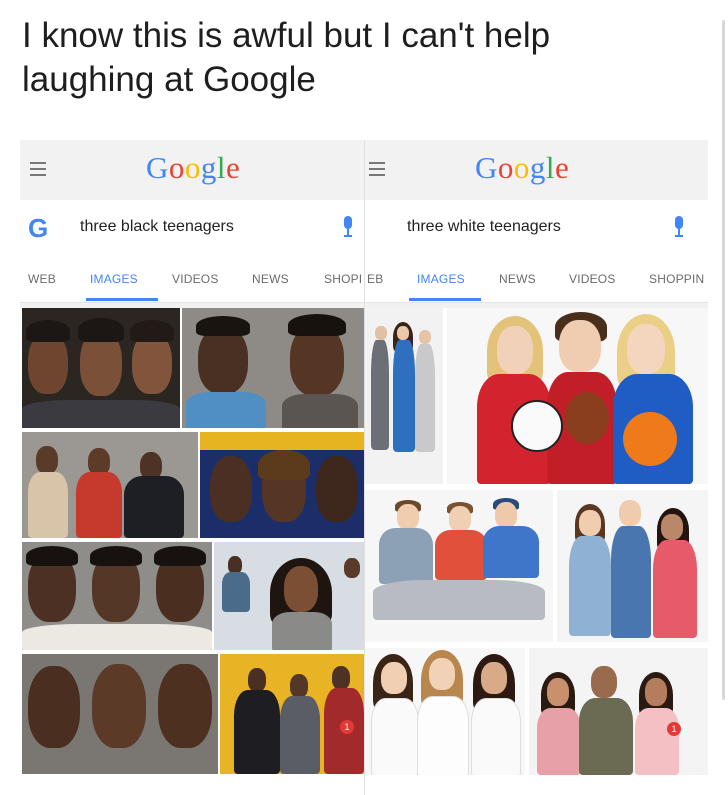 This screenshot has width=728, height=795. What do you see at coordinates (42, 279) in the screenshot?
I see `tab-web: WEB` at bounding box center [42, 279].